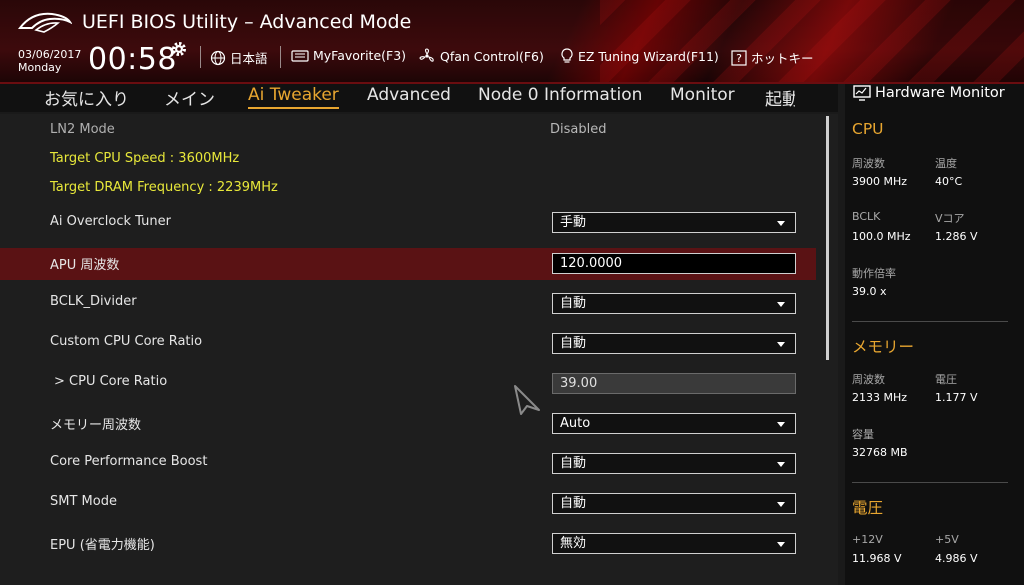  Describe the element at coordinates (102, 545) in the screenshot. I see `setting-label: EPU (省電力機能)` at that location.